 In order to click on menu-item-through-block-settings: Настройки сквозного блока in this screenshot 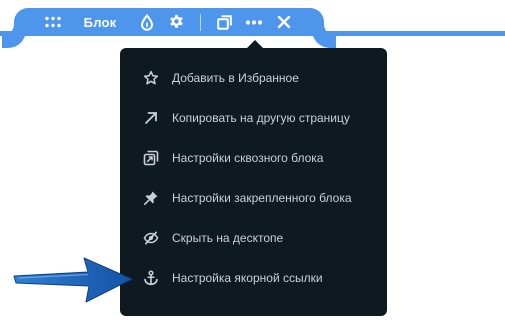, I will do `click(253, 158)`.